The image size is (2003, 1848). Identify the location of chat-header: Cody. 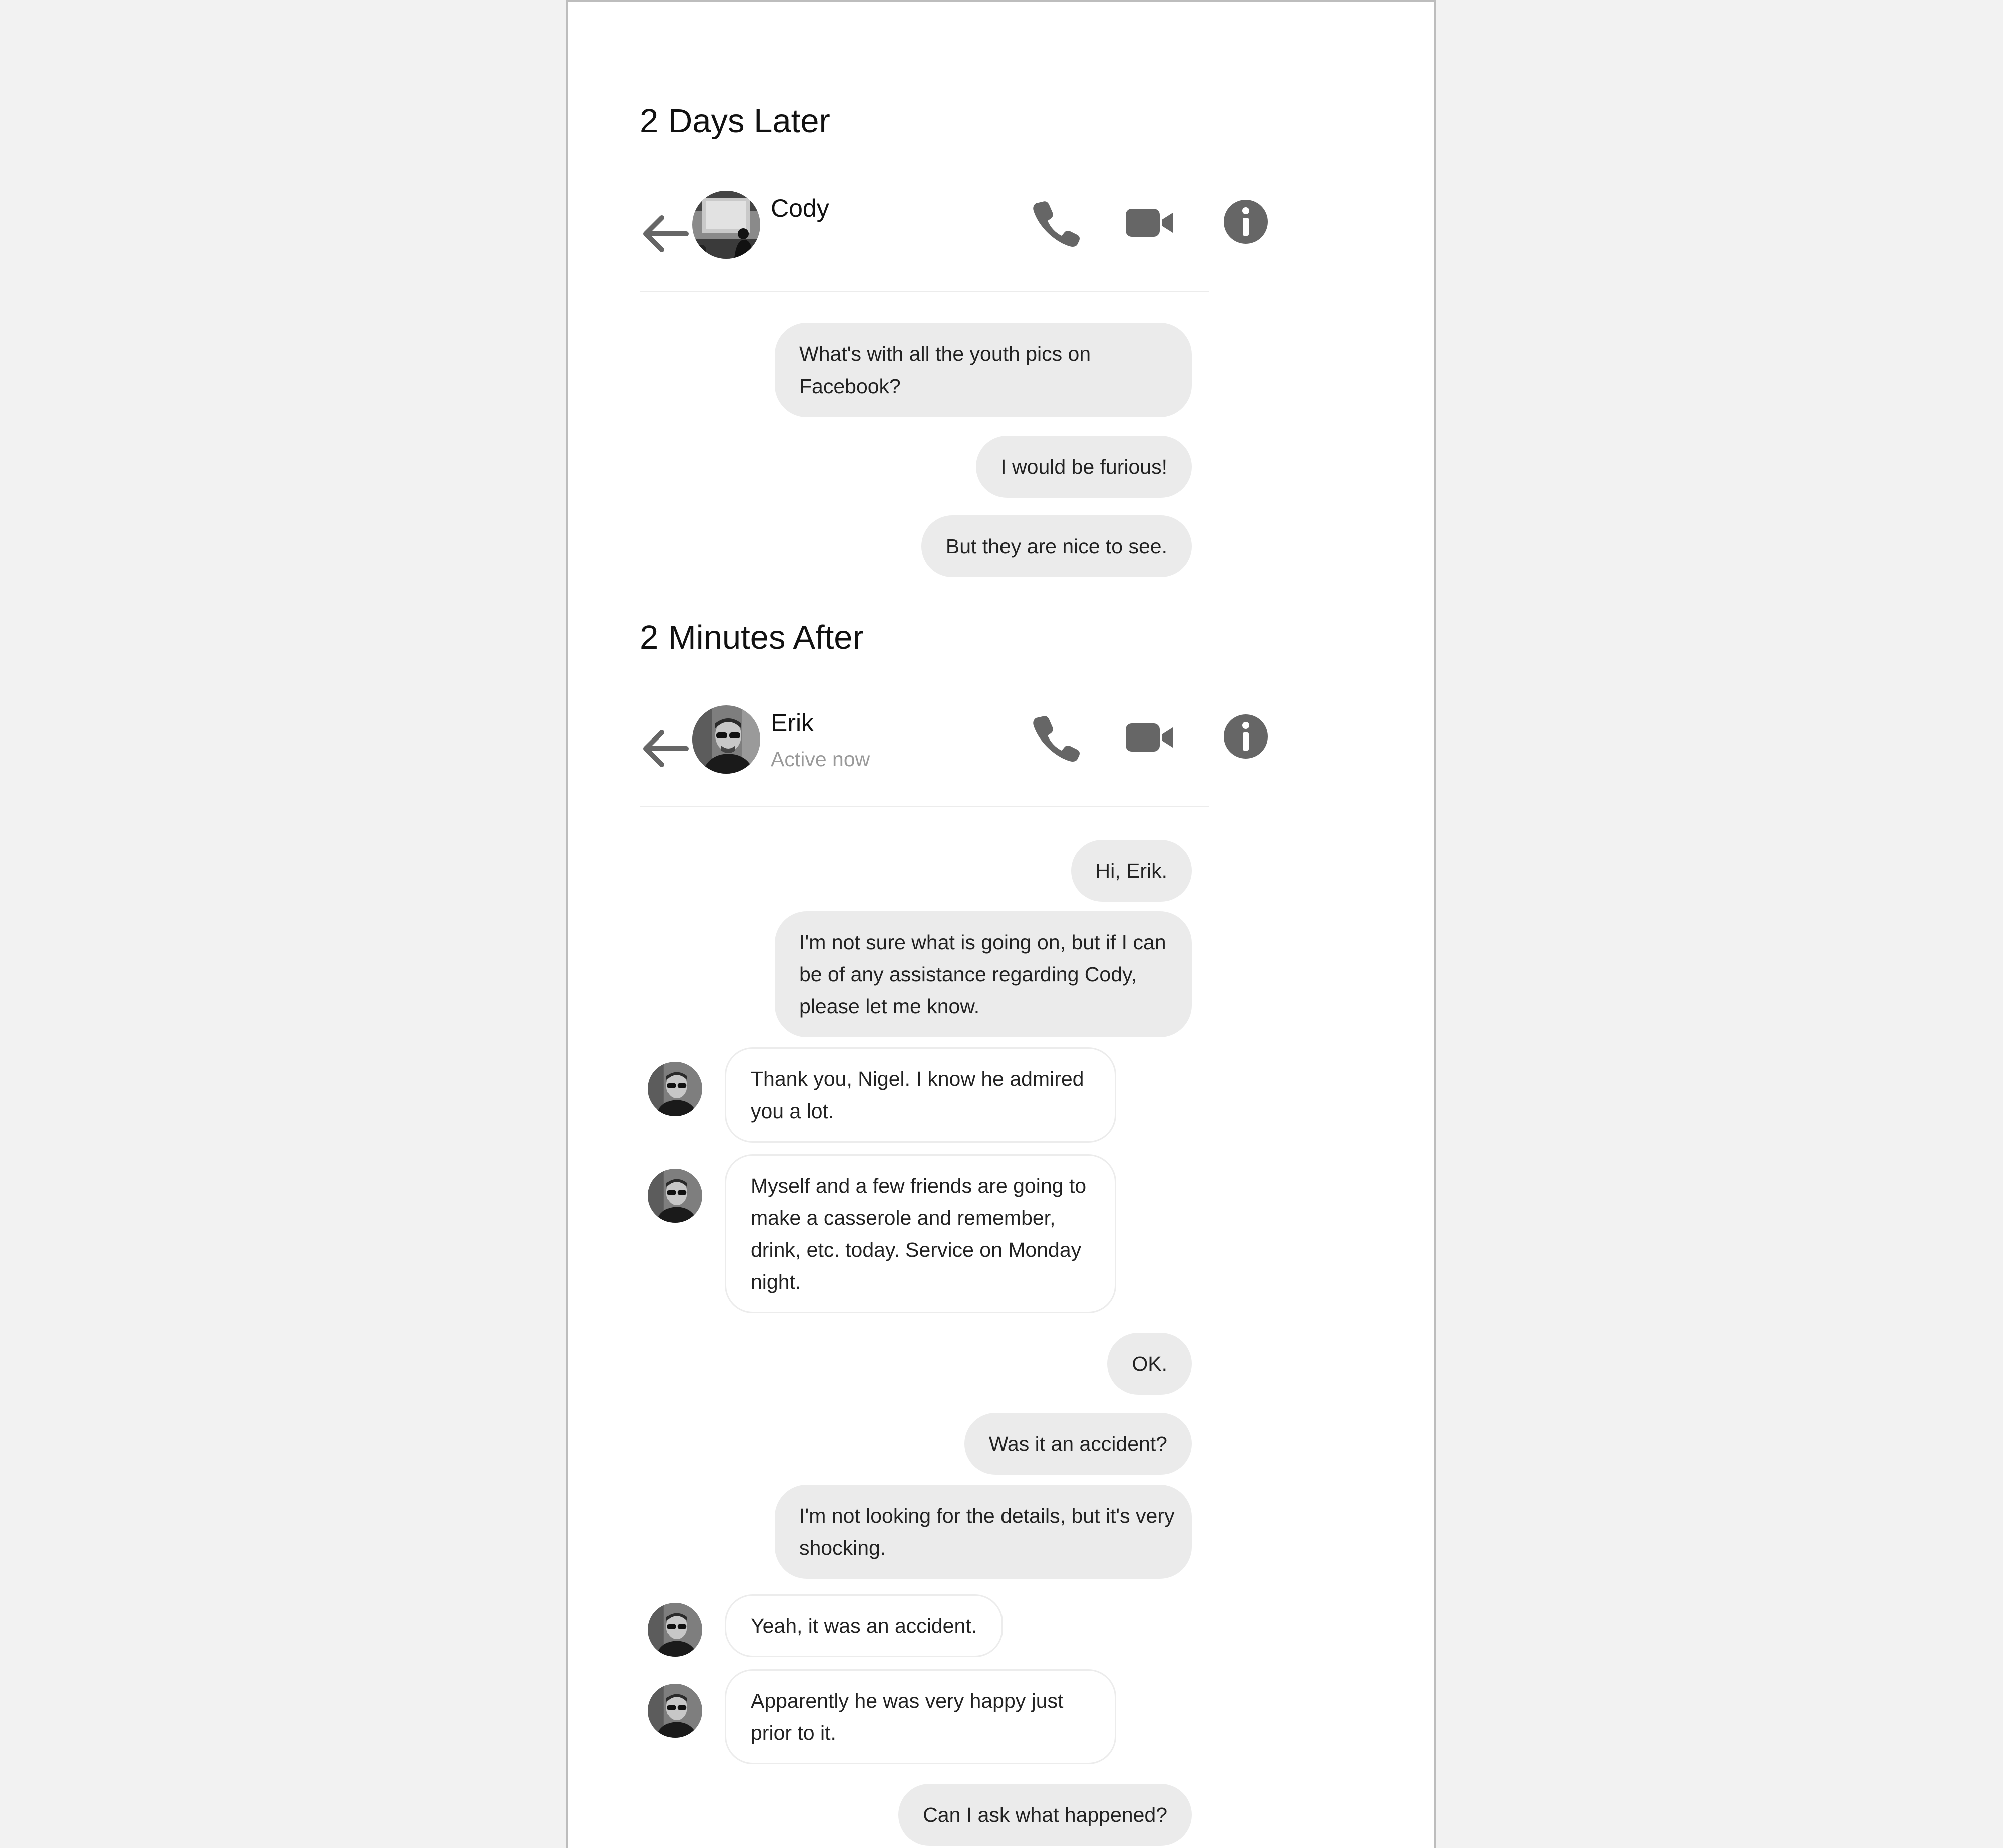
(954, 241).